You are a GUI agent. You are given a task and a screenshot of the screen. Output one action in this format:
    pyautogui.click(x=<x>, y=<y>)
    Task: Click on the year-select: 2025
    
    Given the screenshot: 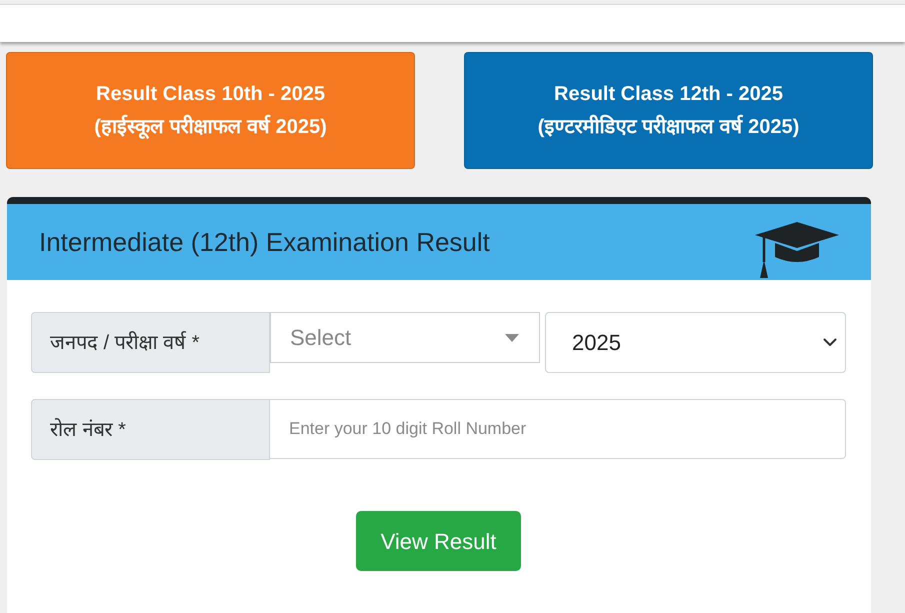 What is the action you would take?
    pyautogui.click(x=695, y=342)
    